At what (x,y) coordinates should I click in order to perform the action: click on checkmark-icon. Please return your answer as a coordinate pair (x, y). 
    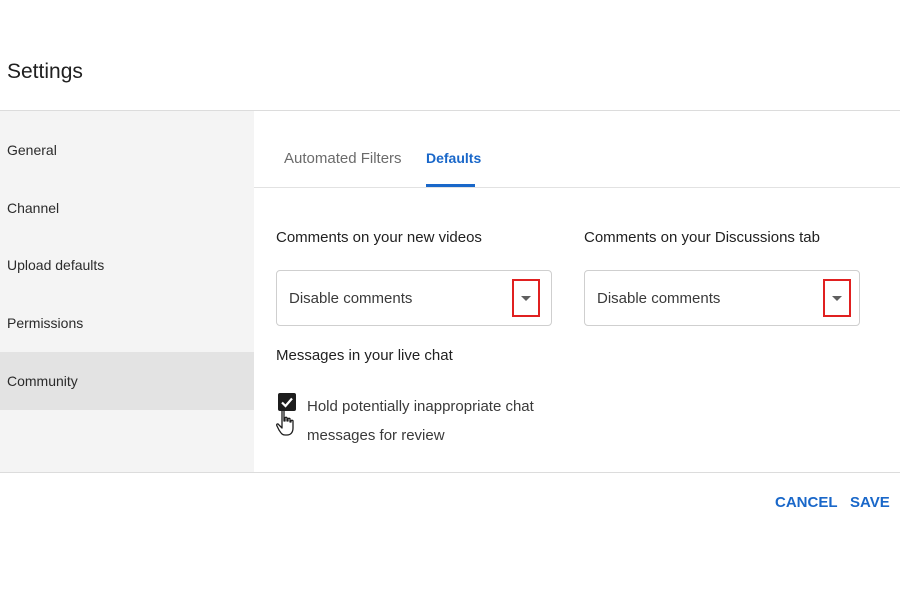
    Looking at the image, I should click on (287, 402).